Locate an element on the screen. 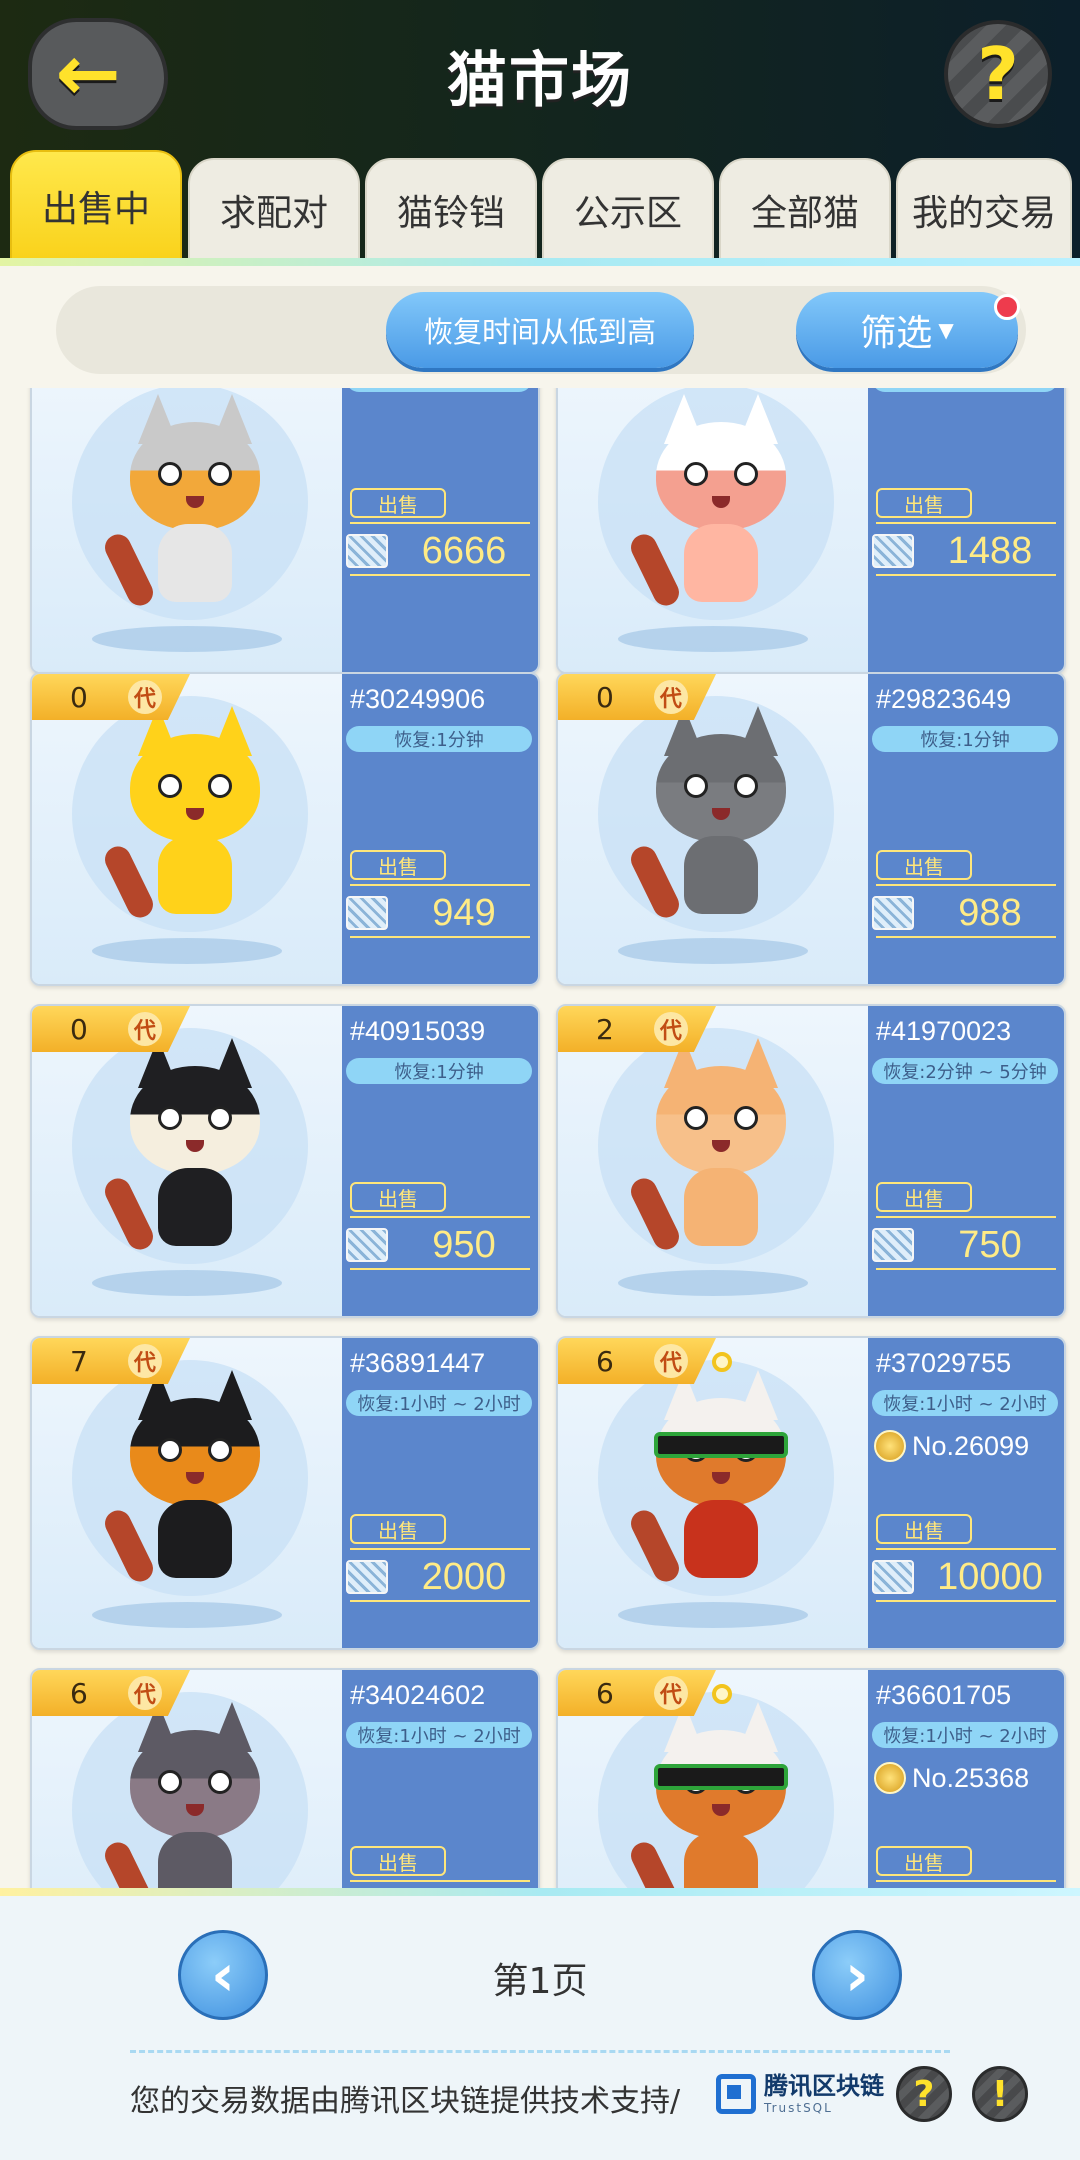 This screenshot has width=1080, height=2160. card-info-panel: 恢复:1分钟 出售 1488 is located at coordinates (966, 530).